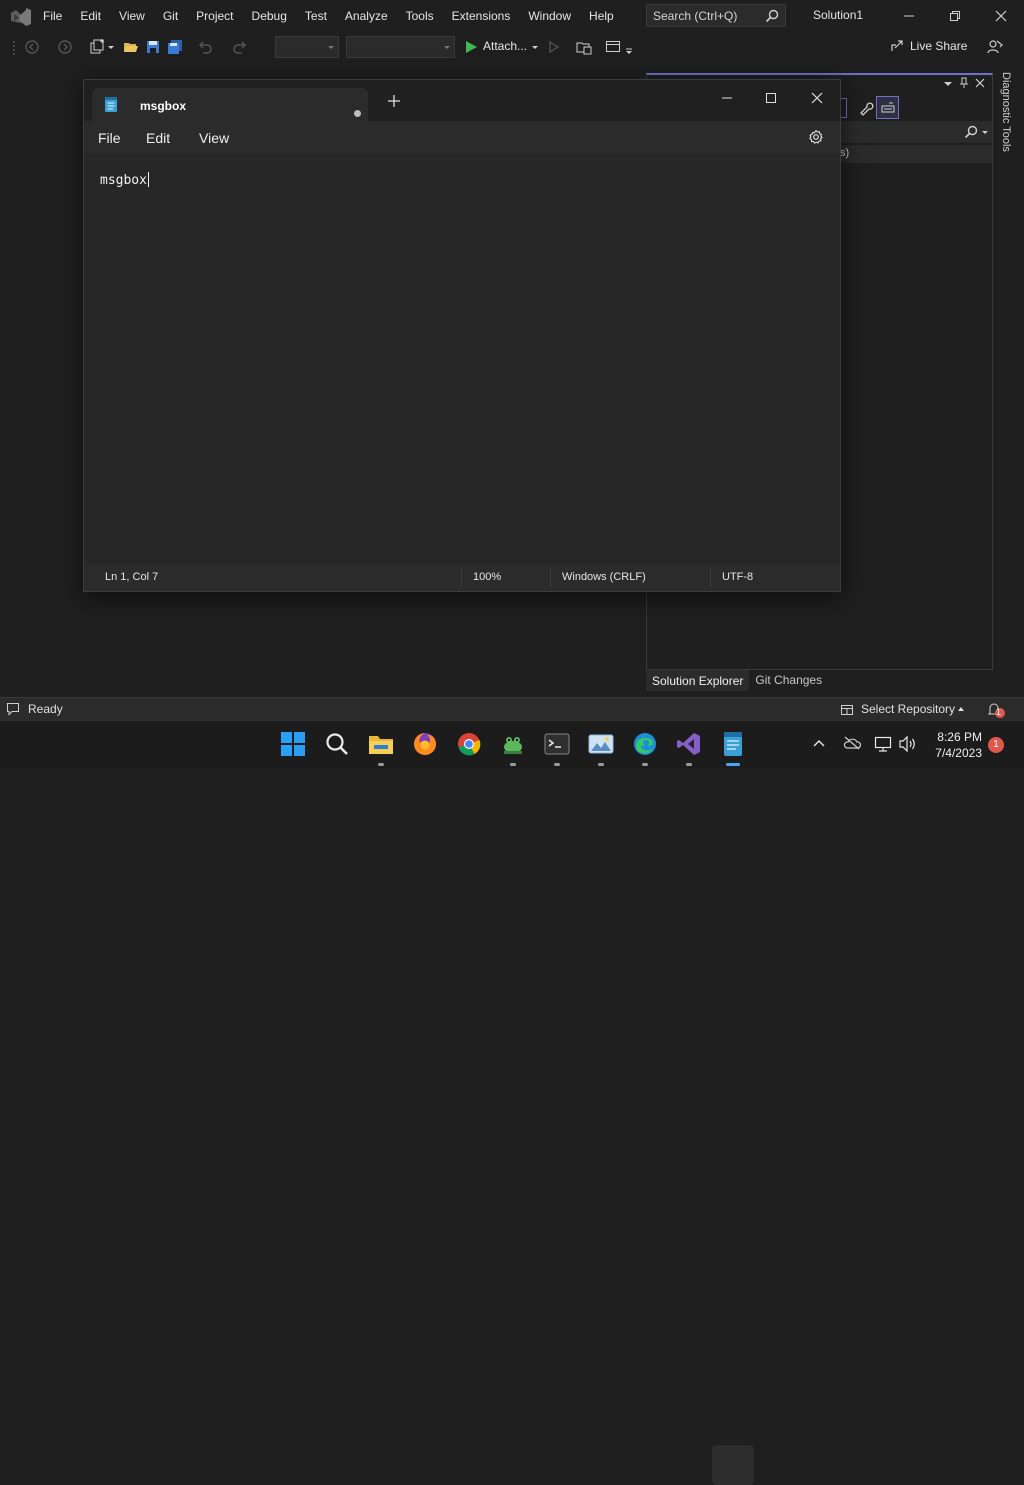 The width and height of the screenshot is (1024, 1485). I want to click on diagnostic-tools-side-tab: Diagnostic Tools, so click(1008, 117).